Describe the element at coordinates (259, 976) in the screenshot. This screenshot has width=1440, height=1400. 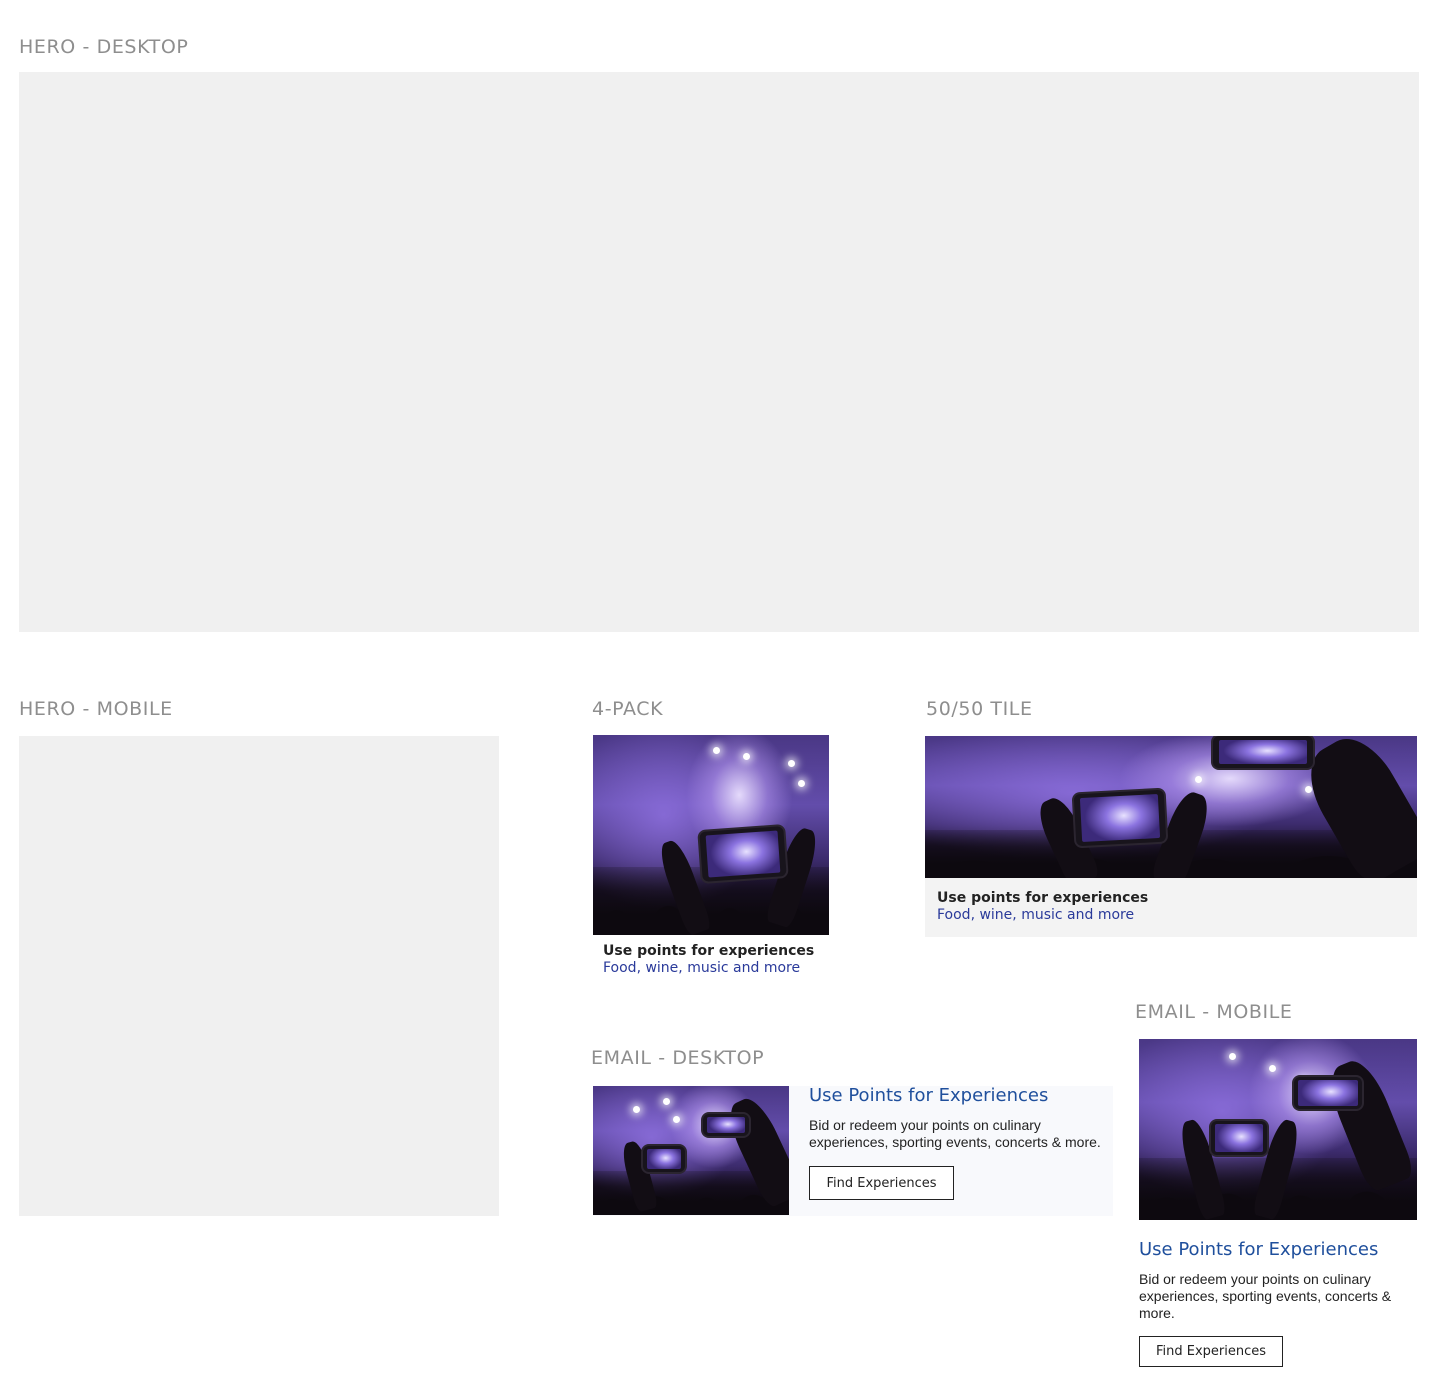
I see `hero-mobile-placeholder` at that location.